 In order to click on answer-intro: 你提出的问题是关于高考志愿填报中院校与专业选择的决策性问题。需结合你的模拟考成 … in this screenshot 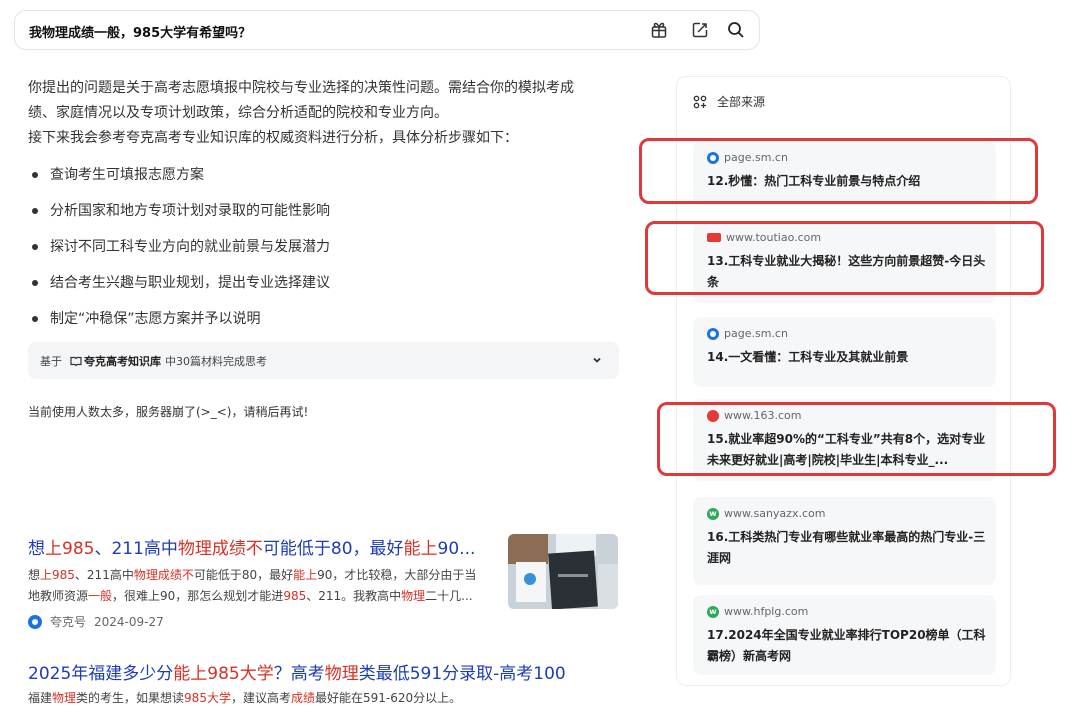, I will do `click(318, 113)`.